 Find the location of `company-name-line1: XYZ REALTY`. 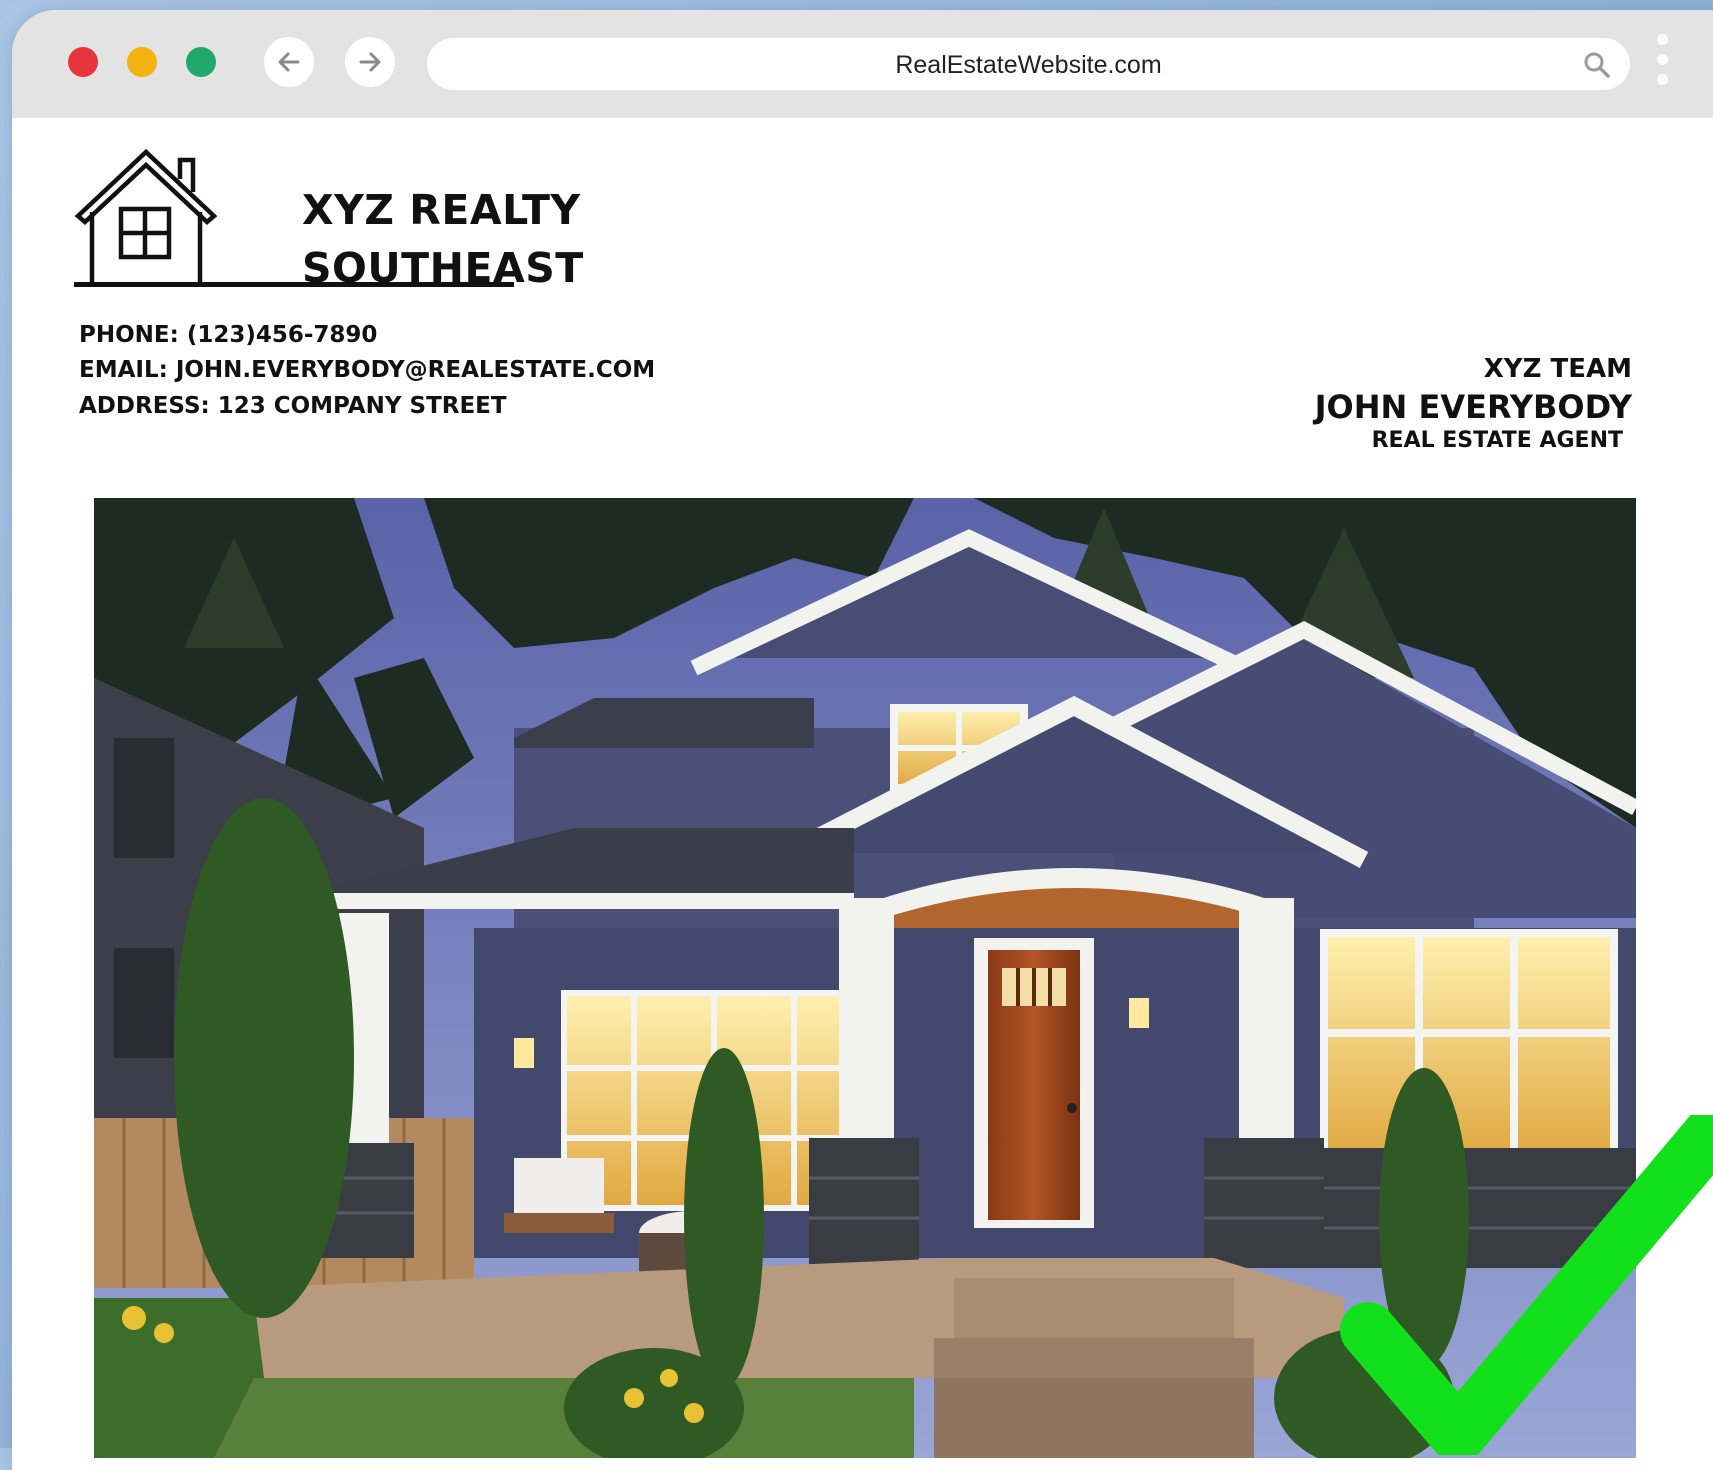

company-name-line1: XYZ REALTY is located at coordinates (441, 210).